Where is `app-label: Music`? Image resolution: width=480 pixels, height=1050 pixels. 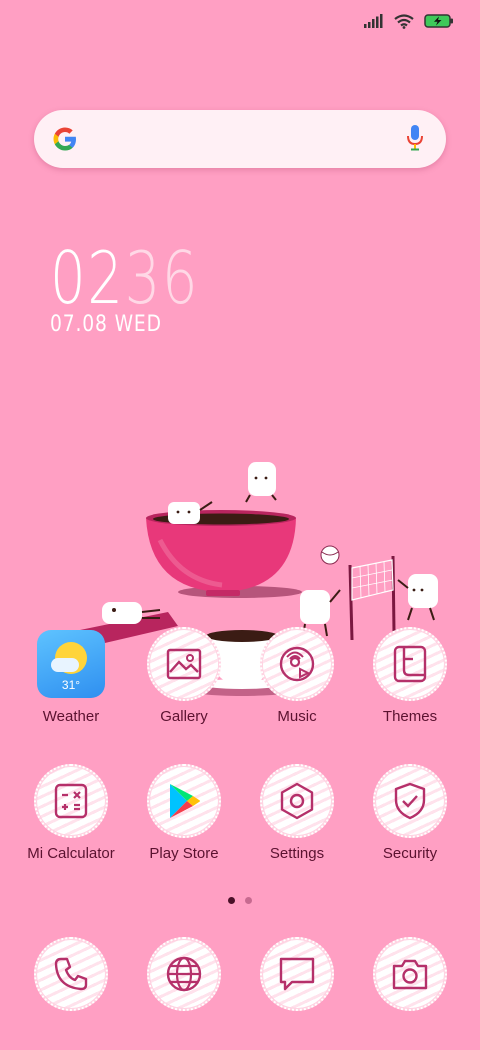
app-label: Music is located at coordinates (297, 716).